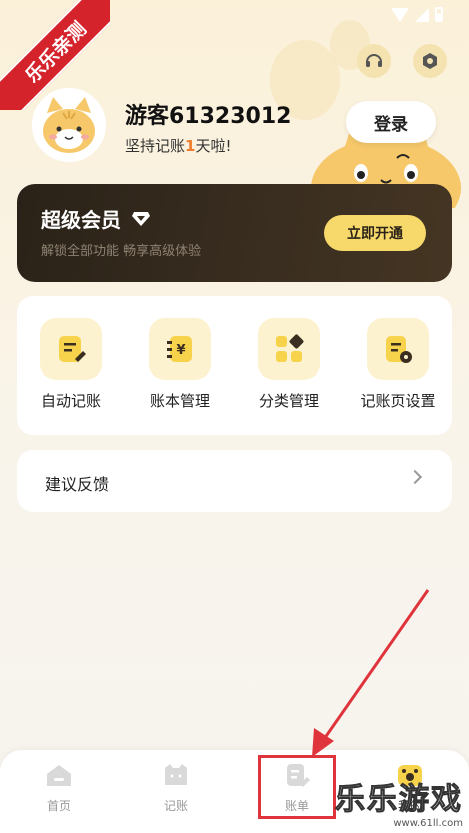  I want to click on streak-days: 1, so click(190, 146).